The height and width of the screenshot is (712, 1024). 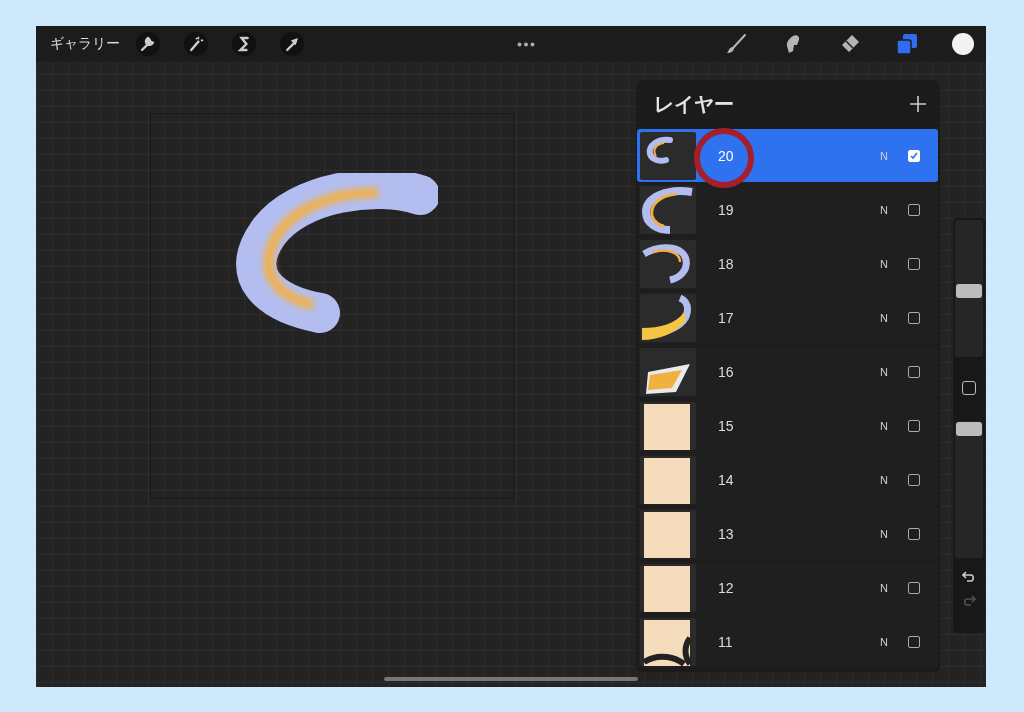 I want to click on more-icon, so click(x=526, y=44).